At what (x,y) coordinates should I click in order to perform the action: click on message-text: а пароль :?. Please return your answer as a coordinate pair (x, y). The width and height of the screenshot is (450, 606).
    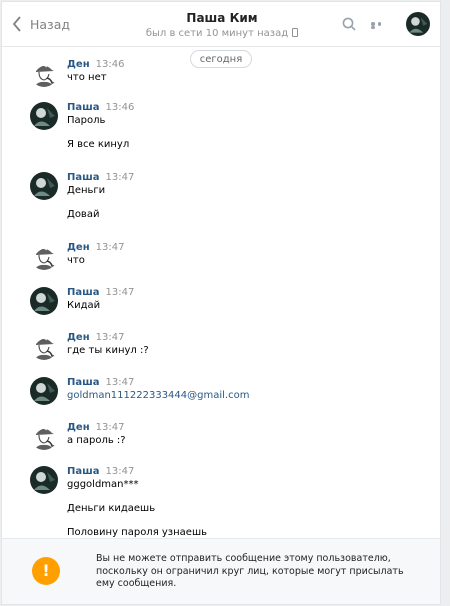
    Looking at the image, I should click on (96, 440).